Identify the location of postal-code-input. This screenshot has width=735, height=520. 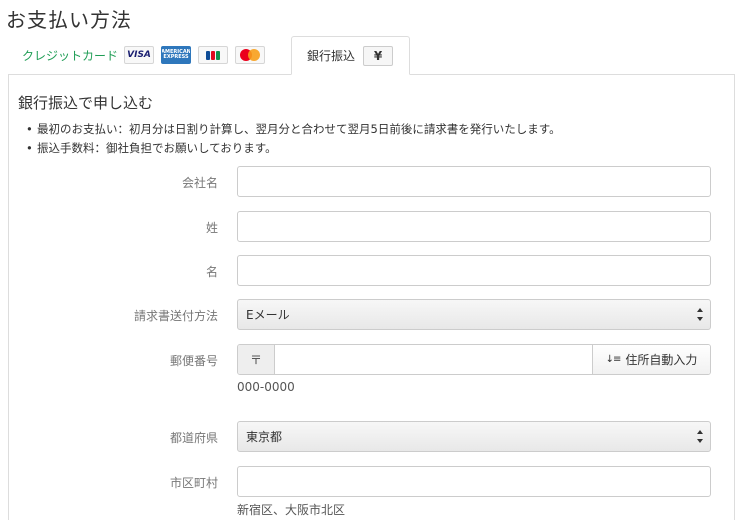
(433, 359).